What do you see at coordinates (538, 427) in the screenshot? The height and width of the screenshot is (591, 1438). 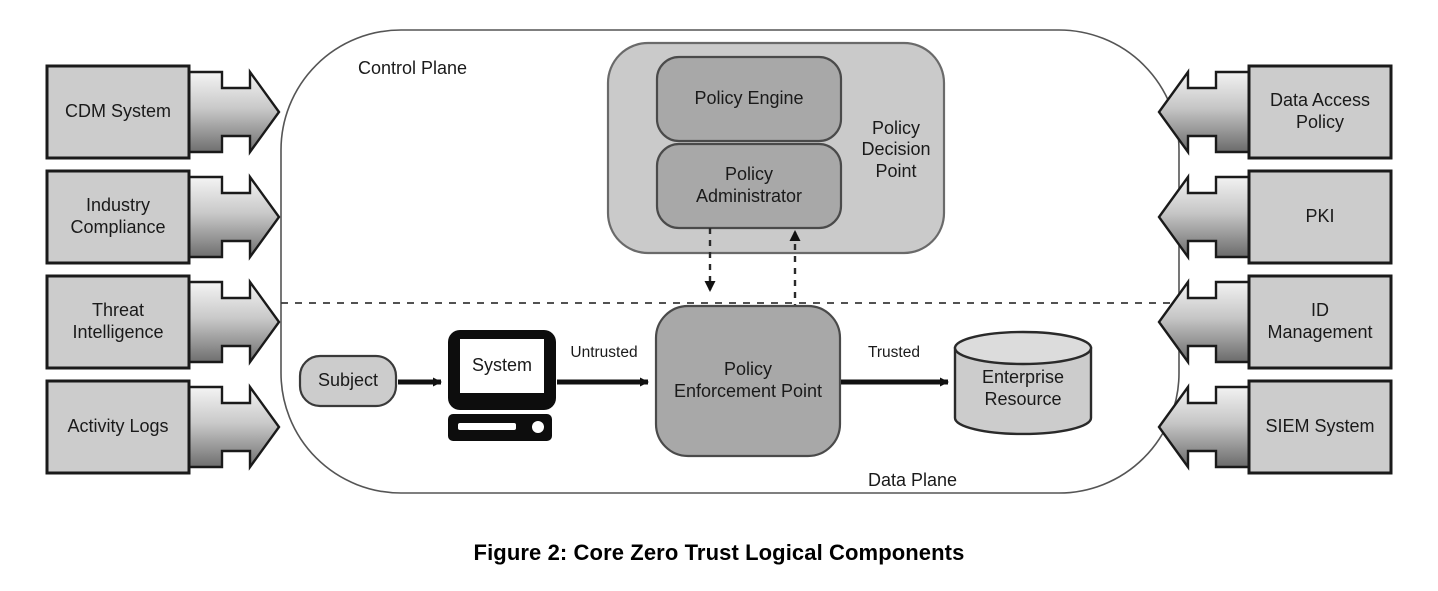 I see `power-button-icon` at bounding box center [538, 427].